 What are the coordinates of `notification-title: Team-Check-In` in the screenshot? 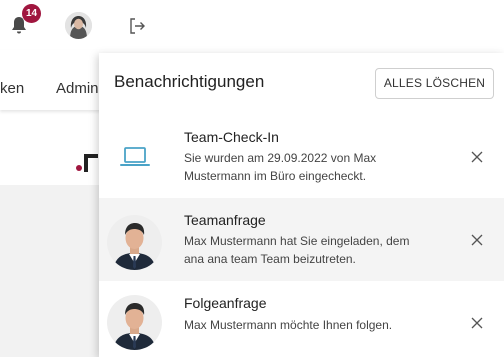 It's located at (231, 137).